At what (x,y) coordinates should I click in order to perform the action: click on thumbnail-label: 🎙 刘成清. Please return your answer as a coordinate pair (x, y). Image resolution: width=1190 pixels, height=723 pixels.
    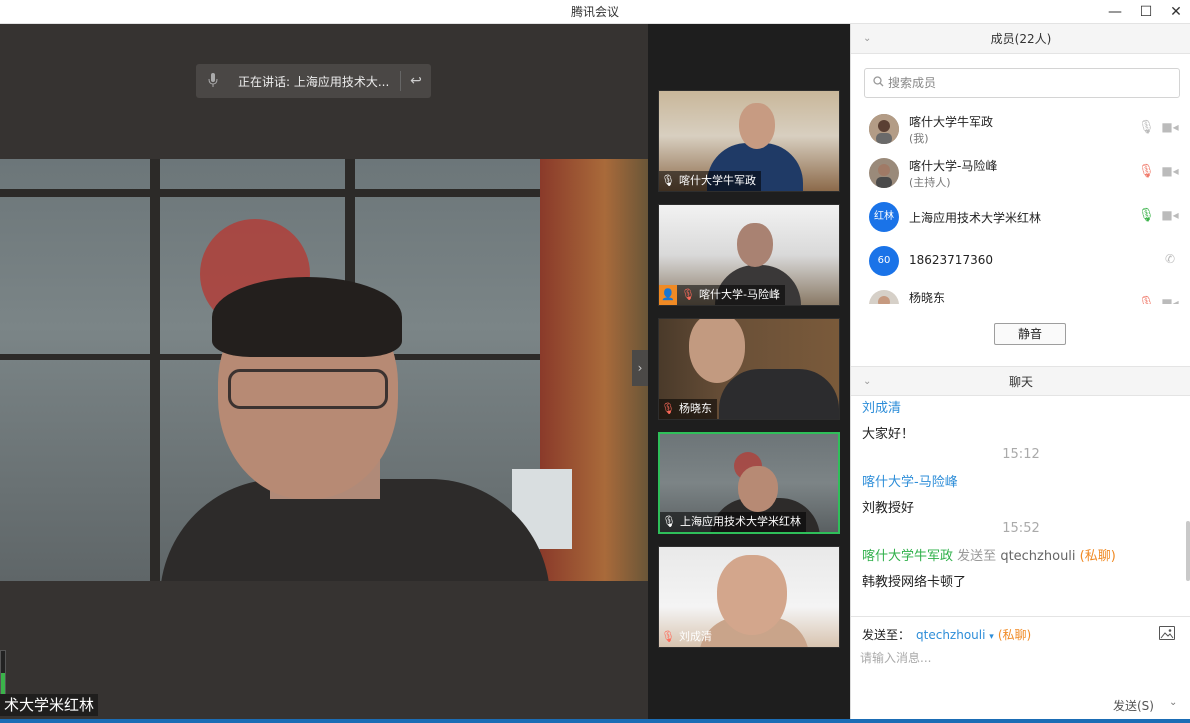
    Looking at the image, I should click on (688, 637).